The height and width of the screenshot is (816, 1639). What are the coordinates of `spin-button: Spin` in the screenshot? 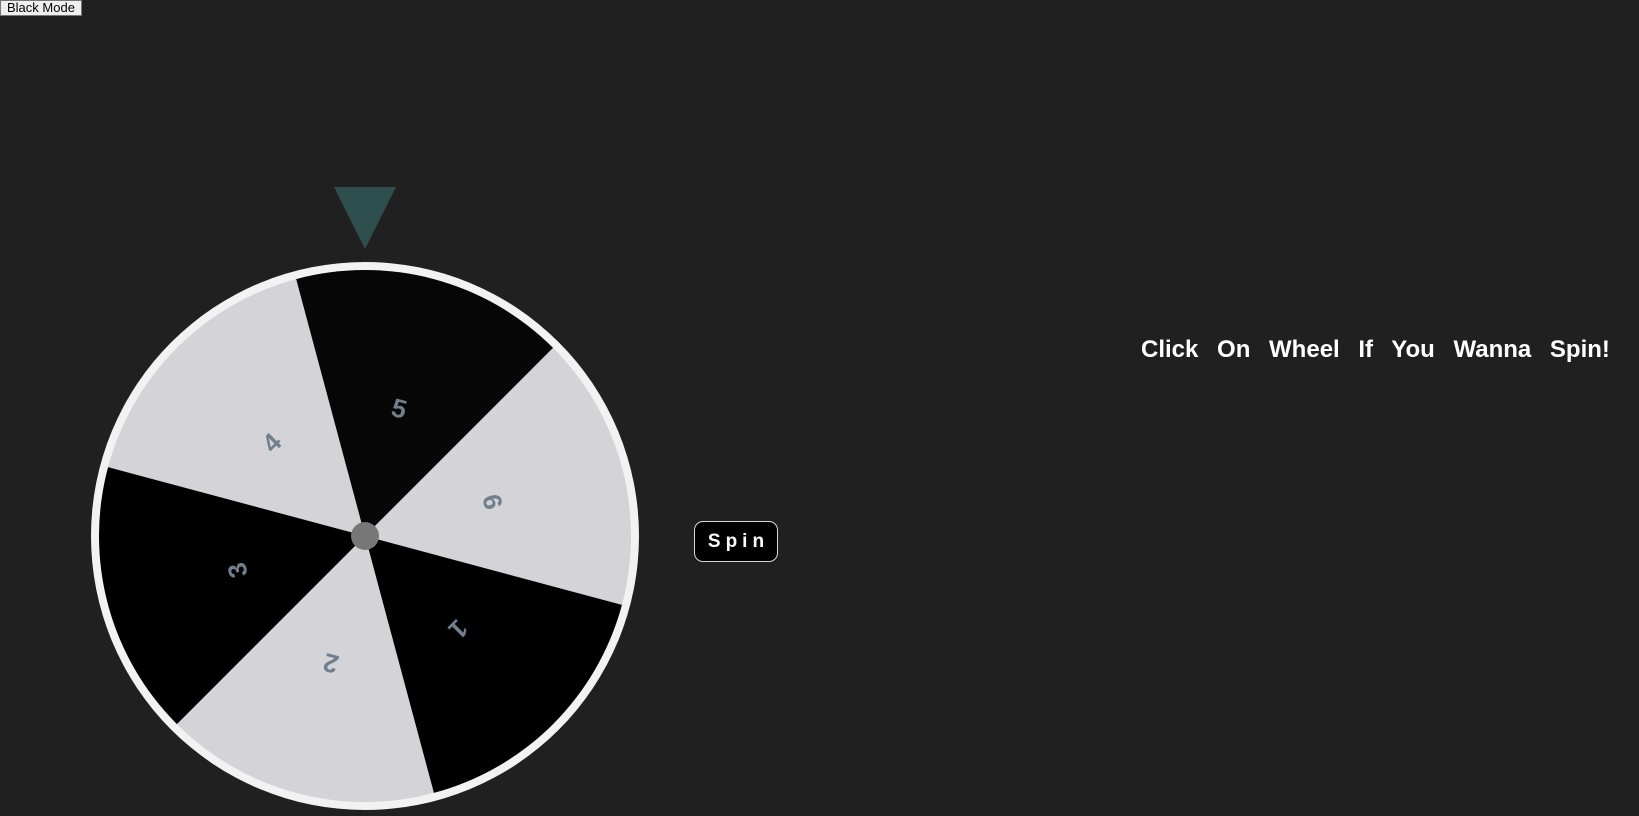 It's located at (736, 541).